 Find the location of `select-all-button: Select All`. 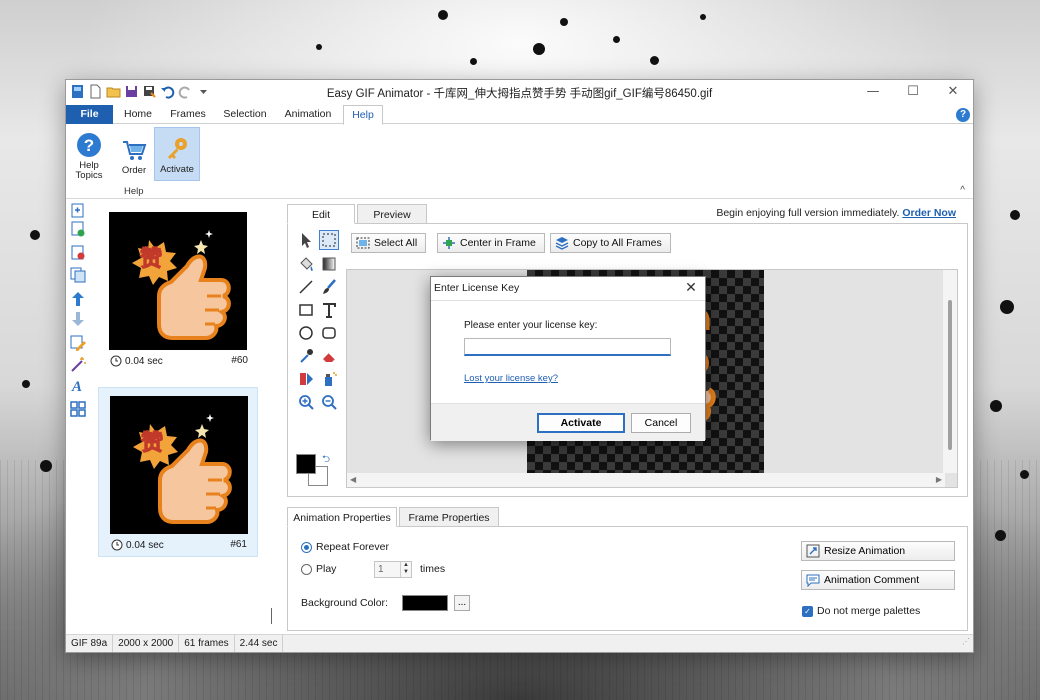

select-all-button: Select All is located at coordinates (389, 243).